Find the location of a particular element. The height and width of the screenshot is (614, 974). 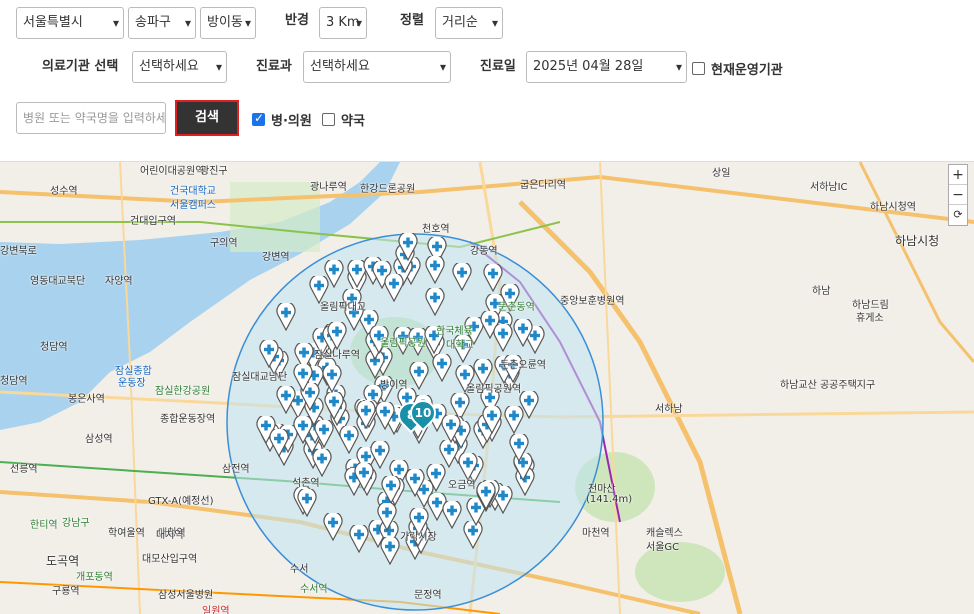

map-label: 문정역 is located at coordinates (428, 595).